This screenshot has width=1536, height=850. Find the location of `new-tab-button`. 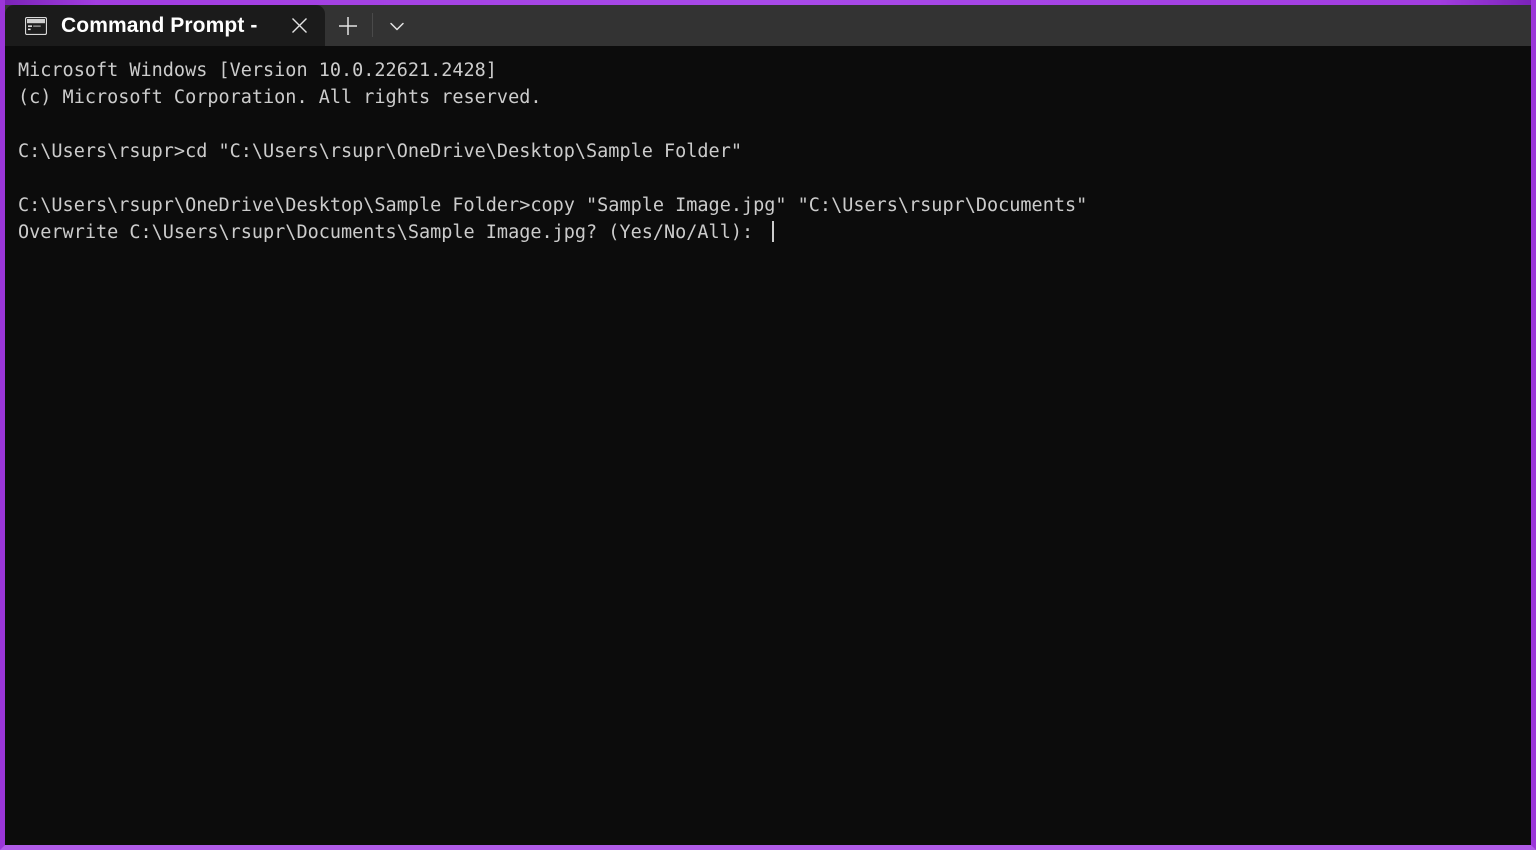

new-tab-button is located at coordinates (348, 25).